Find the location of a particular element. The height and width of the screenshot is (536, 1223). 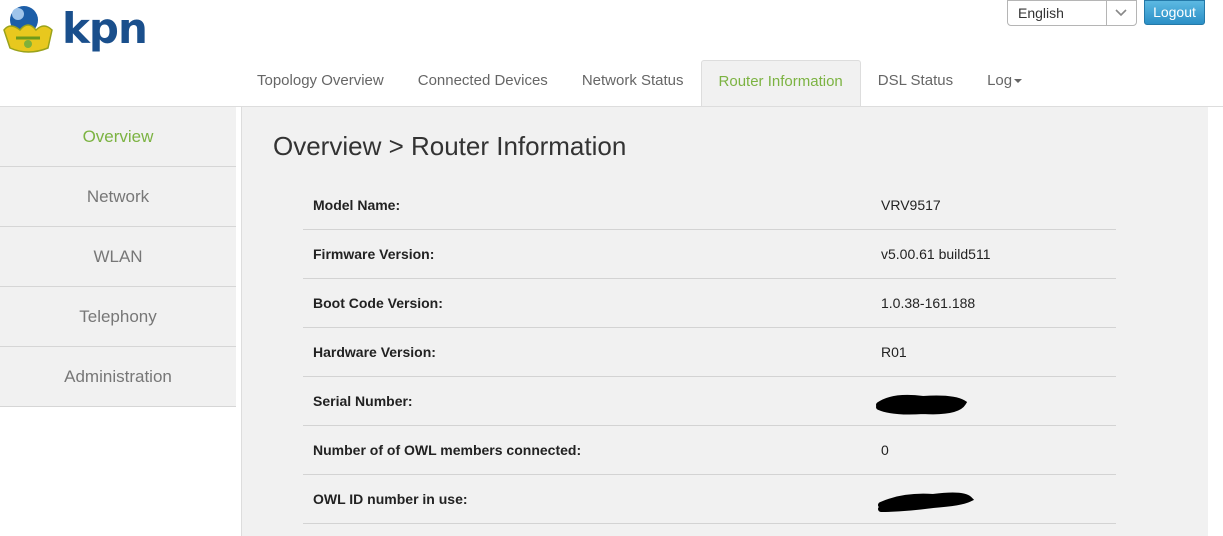

tab-log: Log is located at coordinates (1004, 83).